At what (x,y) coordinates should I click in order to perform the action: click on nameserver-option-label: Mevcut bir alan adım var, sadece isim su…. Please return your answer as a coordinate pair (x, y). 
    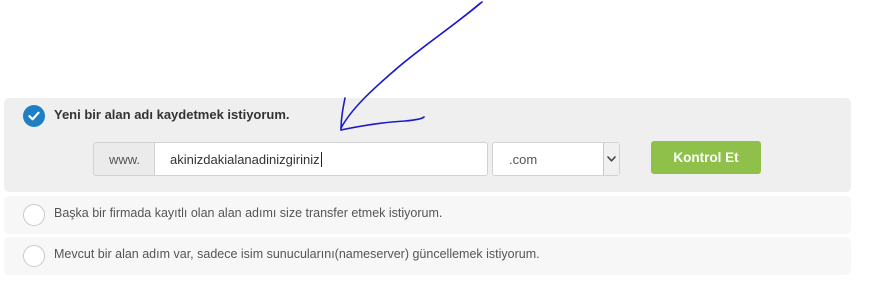
    Looking at the image, I should click on (297, 254).